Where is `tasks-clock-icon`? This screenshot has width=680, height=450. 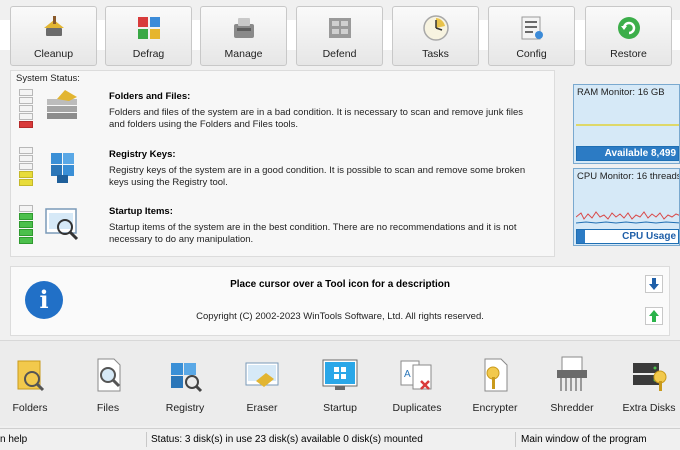
tasks-clock-icon is located at coordinates (435, 28).